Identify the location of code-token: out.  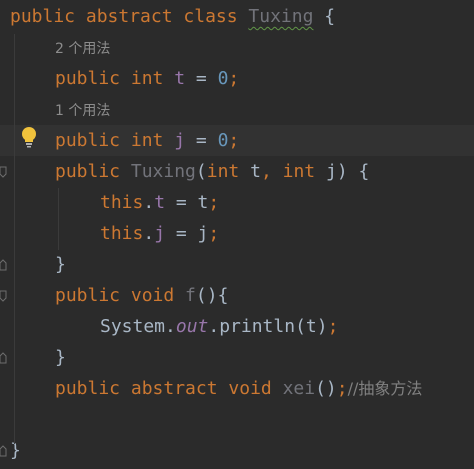
(192, 326).